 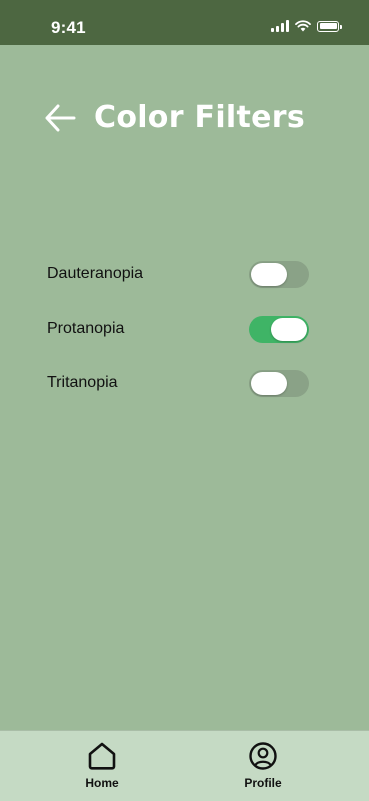 I want to click on arrow-left-icon, so click(x=60, y=117).